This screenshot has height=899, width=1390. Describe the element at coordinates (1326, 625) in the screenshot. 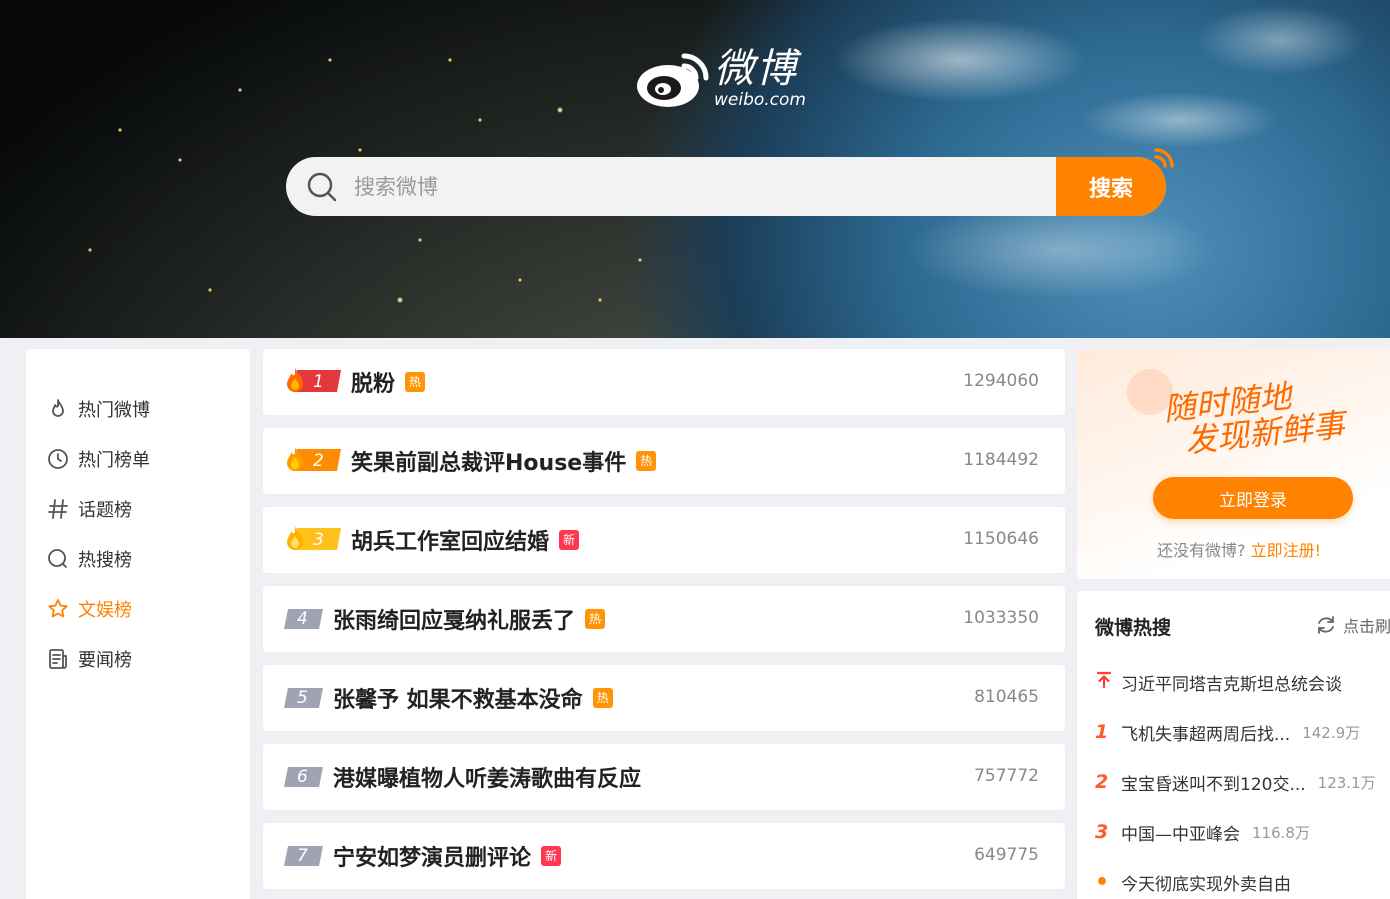

I see `refresh-icon` at that location.